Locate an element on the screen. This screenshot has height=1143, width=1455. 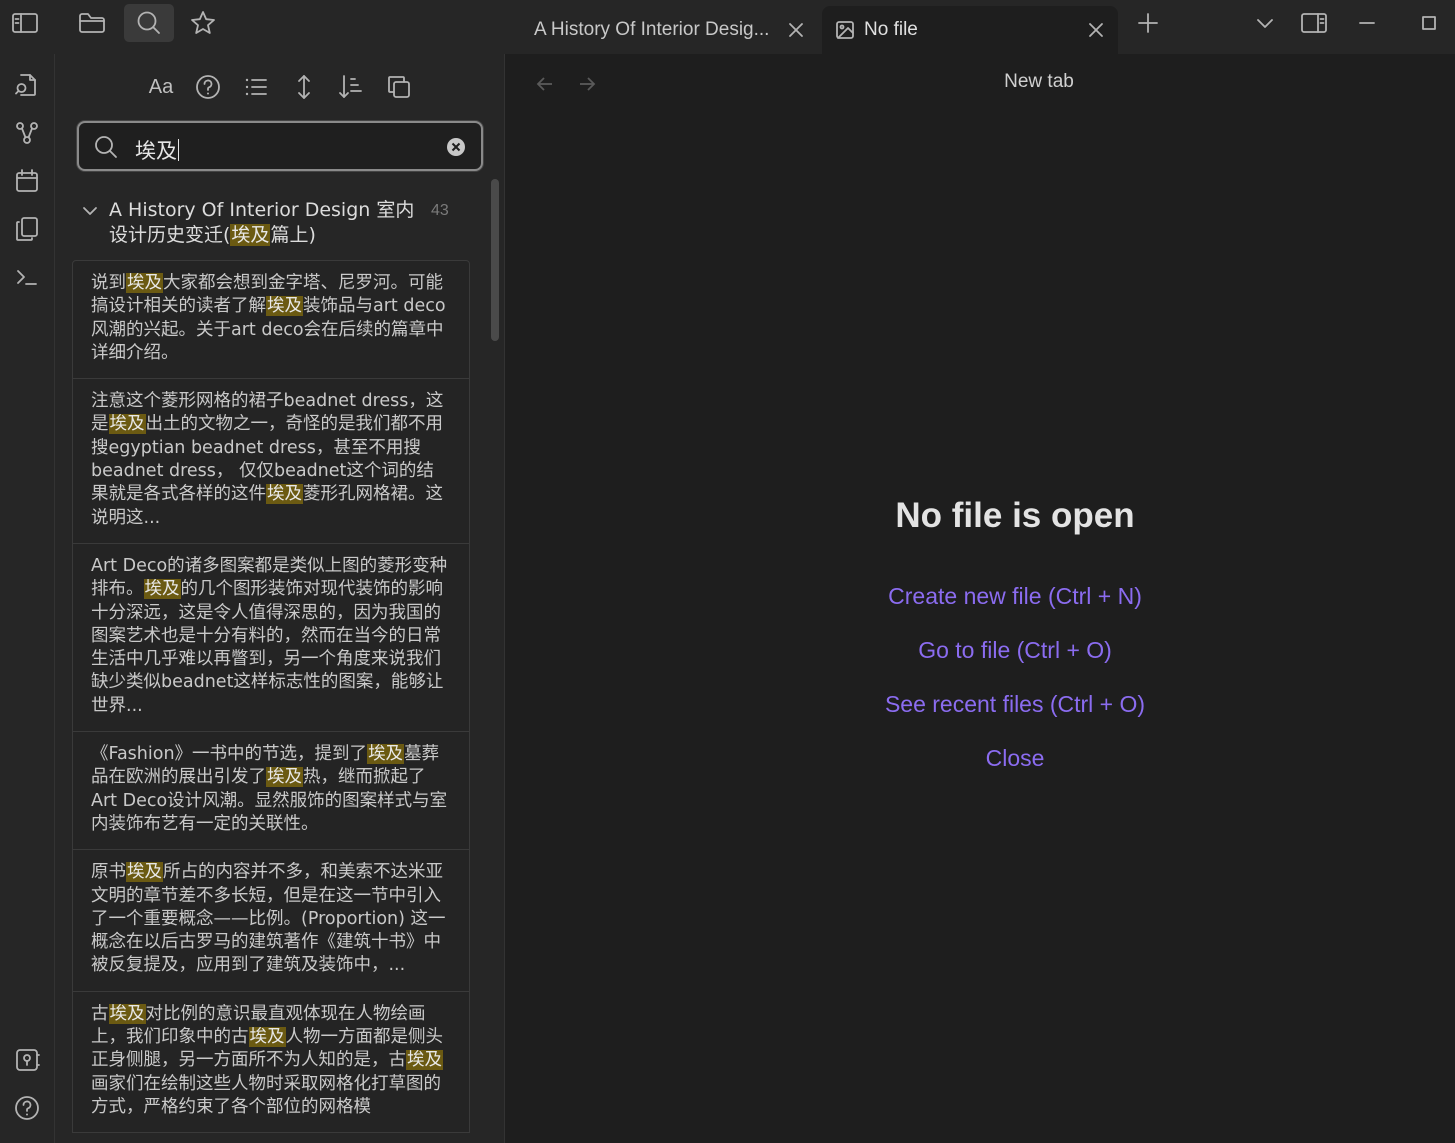
folder-icon is located at coordinates (92, 23).